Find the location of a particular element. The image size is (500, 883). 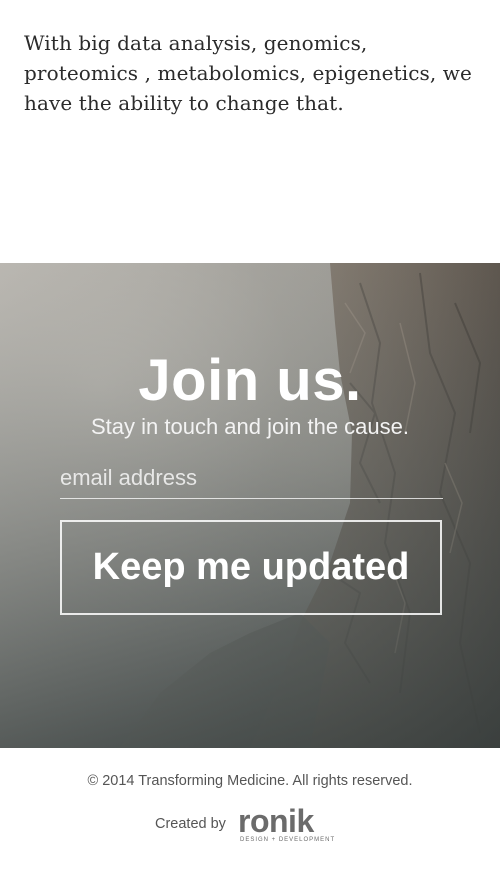

ronik-logo-link: ronik DESIGN + DEVELOPMENT is located at coordinates (287, 825).